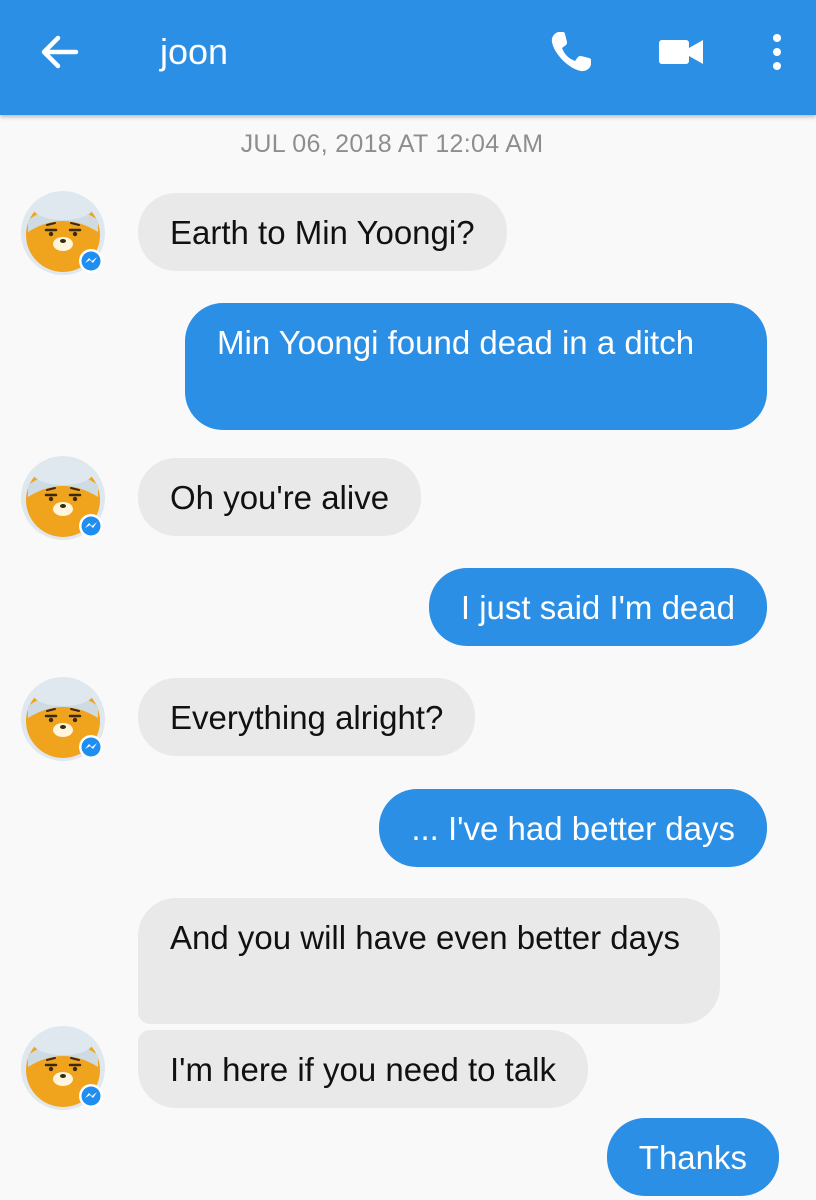 This screenshot has height=1200, width=816. I want to click on outgoing-message: Thanks, so click(692, 1157).